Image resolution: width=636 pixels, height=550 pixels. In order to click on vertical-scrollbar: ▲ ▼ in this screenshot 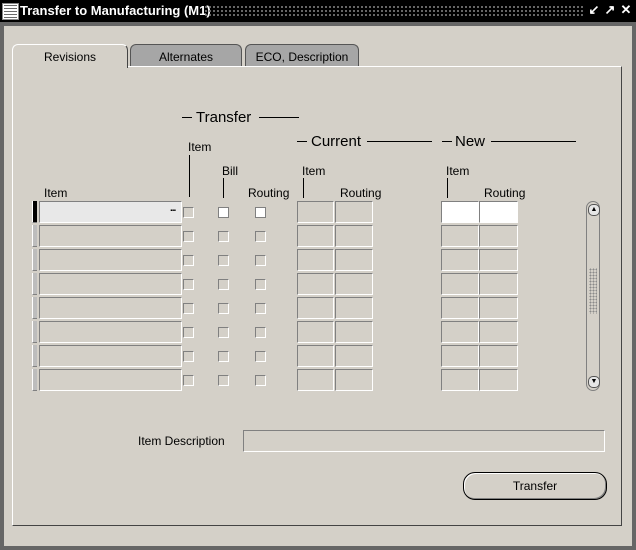, I will do `click(593, 296)`.